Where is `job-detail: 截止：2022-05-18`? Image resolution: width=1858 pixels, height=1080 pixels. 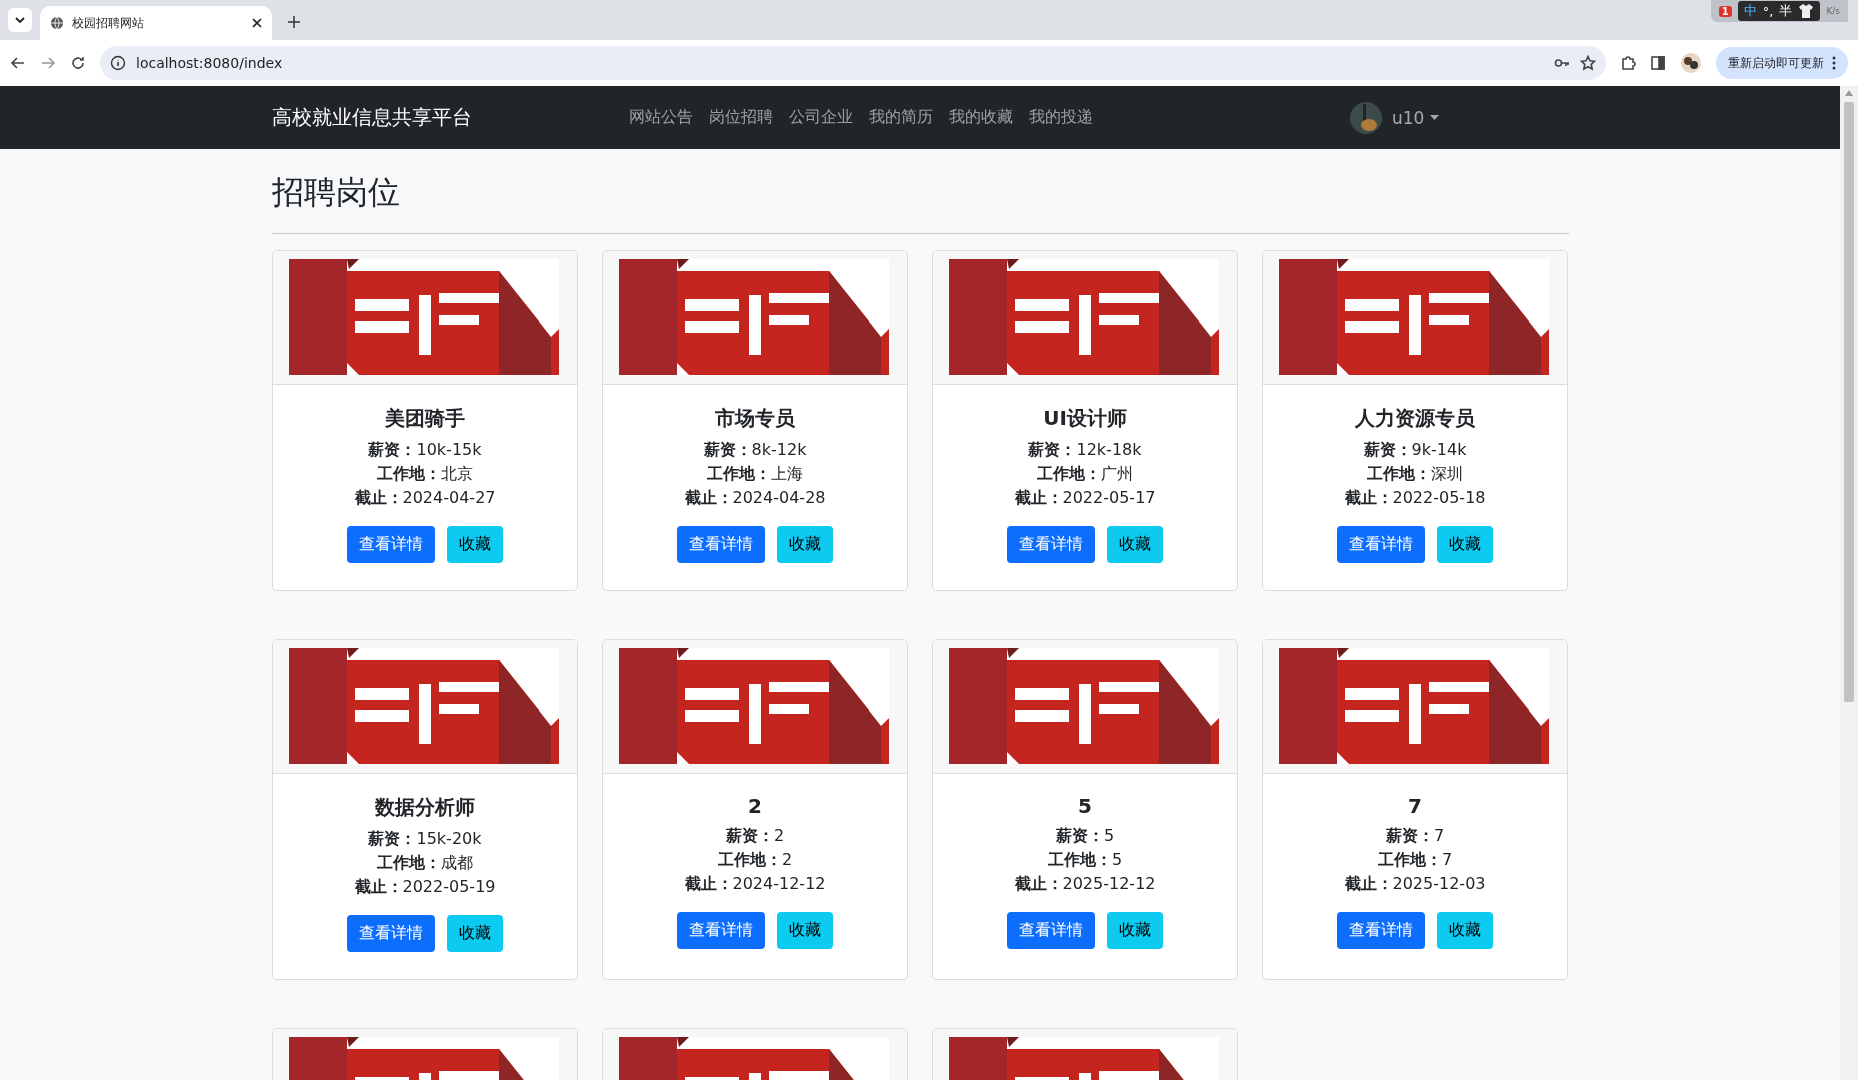 job-detail: 截止：2022-05-18 is located at coordinates (1415, 498).